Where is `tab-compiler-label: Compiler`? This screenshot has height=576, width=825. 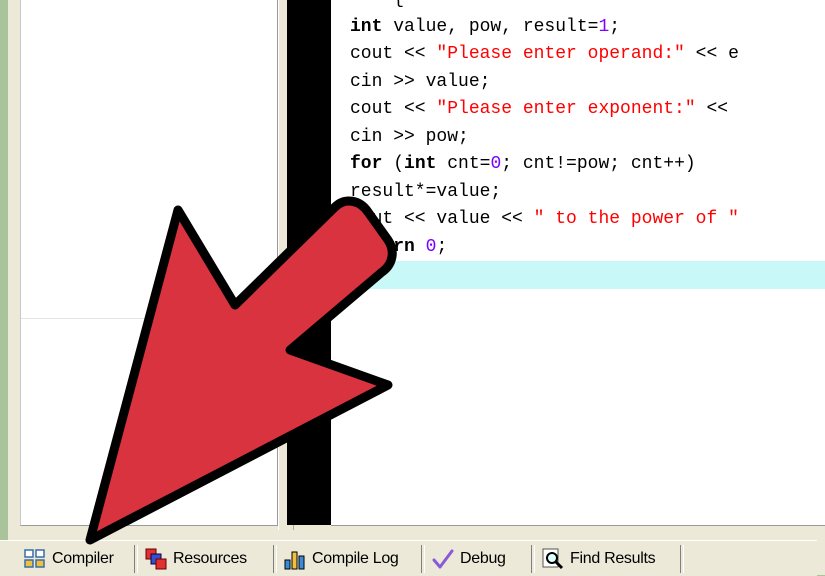 tab-compiler-label: Compiler is located at coordinates (83, 558).